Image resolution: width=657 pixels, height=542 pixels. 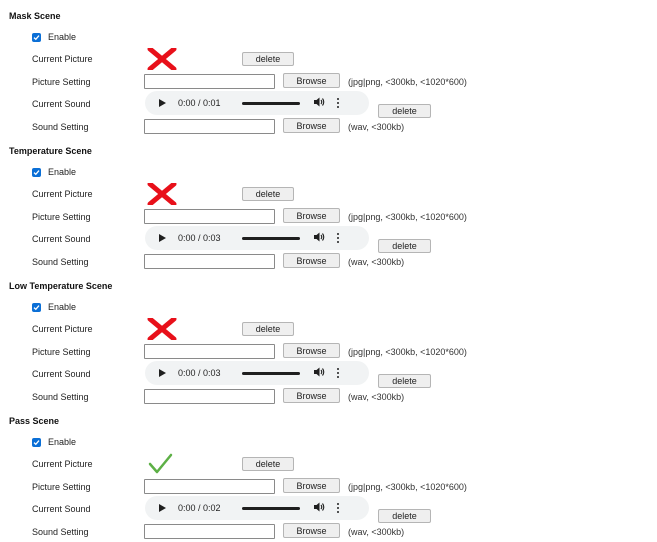 What do you see at coordinates (199, 508) in the screenshot?
I see `audio-time: 0:00 / 0:02` at bounding box center [199, 508].